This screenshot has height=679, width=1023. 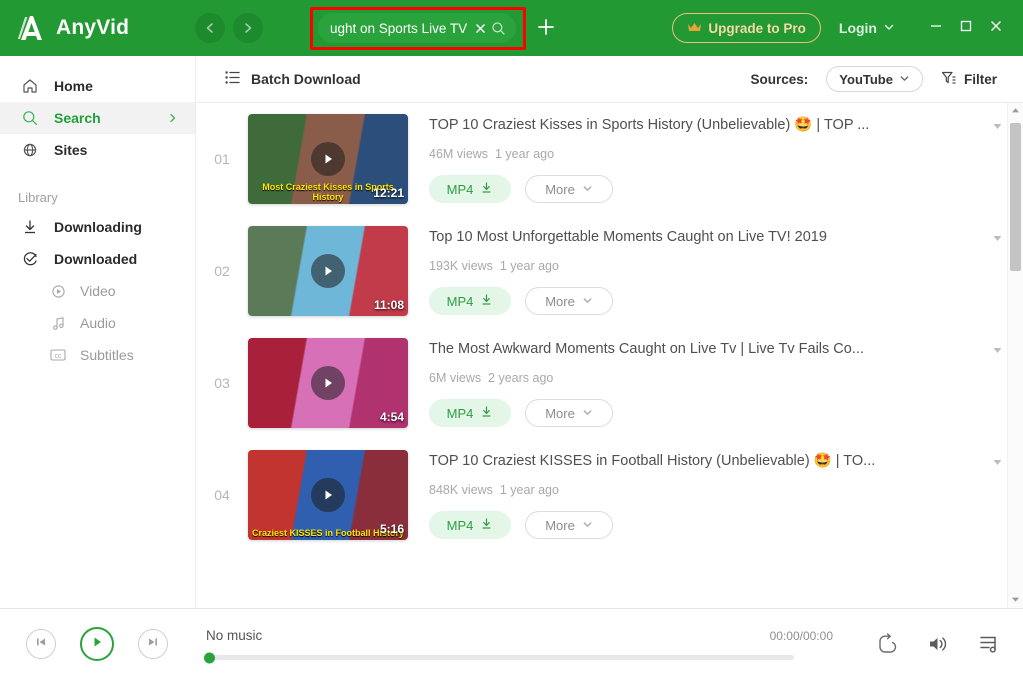 I want to click on video-thumbnail: 11:08, so click(x=328, y=271).